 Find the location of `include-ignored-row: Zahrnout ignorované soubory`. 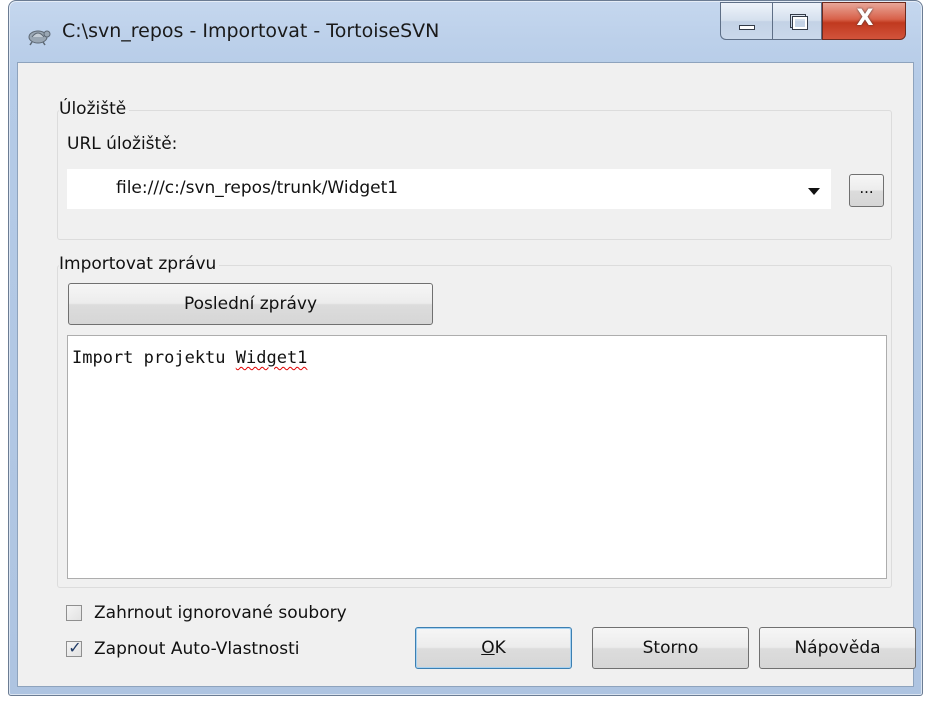

include-ignored-row: Zahrnout ignorované soubory is located at coordinates (206, 613).